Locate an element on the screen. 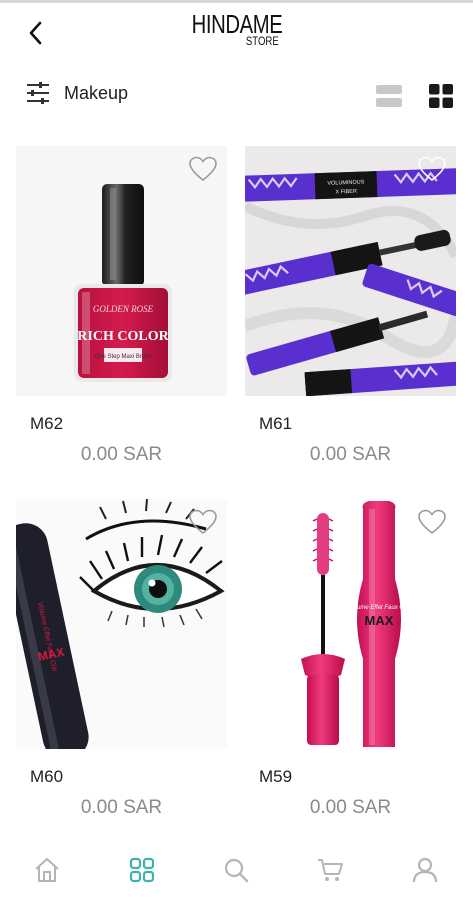  mascara-set-illustration: VOLUMINOUS X FIBER is located at coordinates (350, 271).